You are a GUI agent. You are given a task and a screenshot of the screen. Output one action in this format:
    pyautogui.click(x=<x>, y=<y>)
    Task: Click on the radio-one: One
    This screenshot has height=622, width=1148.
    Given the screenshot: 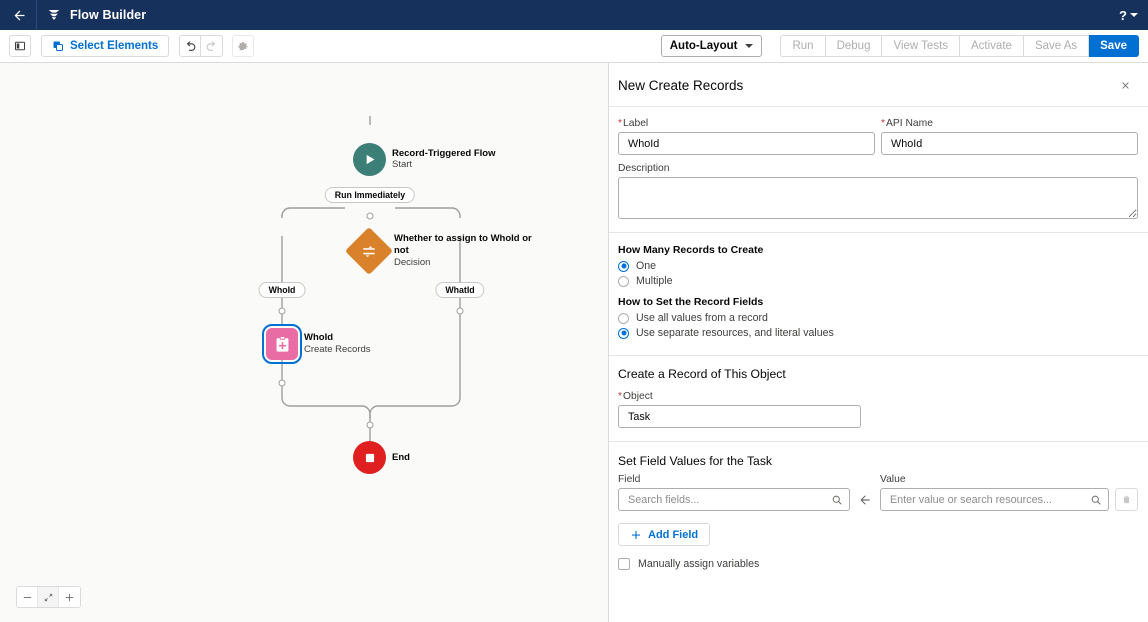 What is the action you would take?
    pyautogui.click(x=878, y=266)
    